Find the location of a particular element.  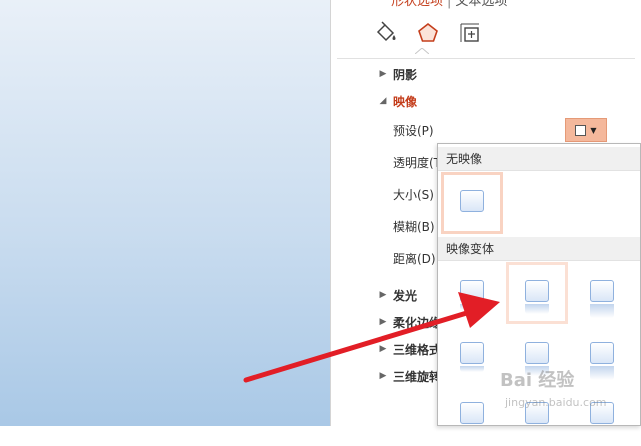

active-tab-indicator is located at coordinates (422, 51).